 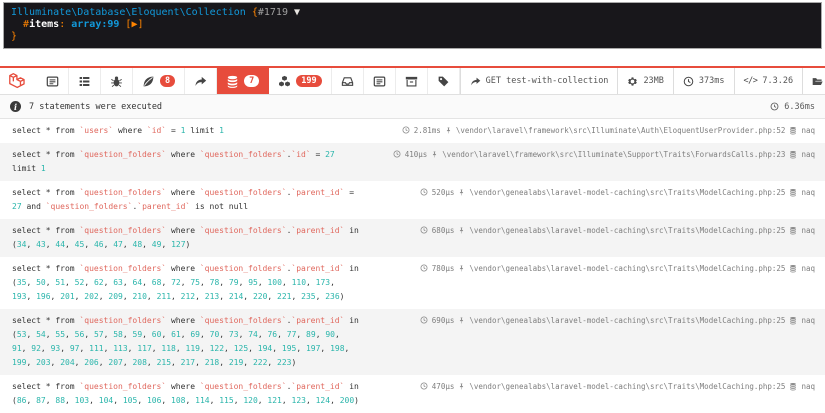 I want to click on tab-badge: 7, so click(x=252, y=81).